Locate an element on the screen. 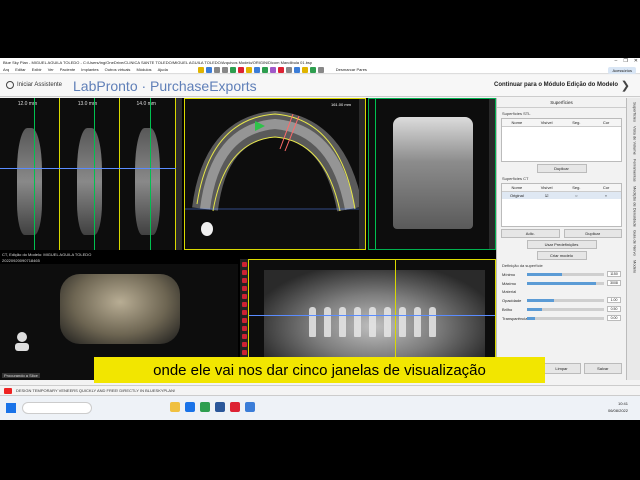 Image resolution: width=640 pixels, height=480 pixels. max-slider: Máximo 3008 is located at coordinates (561, 283).